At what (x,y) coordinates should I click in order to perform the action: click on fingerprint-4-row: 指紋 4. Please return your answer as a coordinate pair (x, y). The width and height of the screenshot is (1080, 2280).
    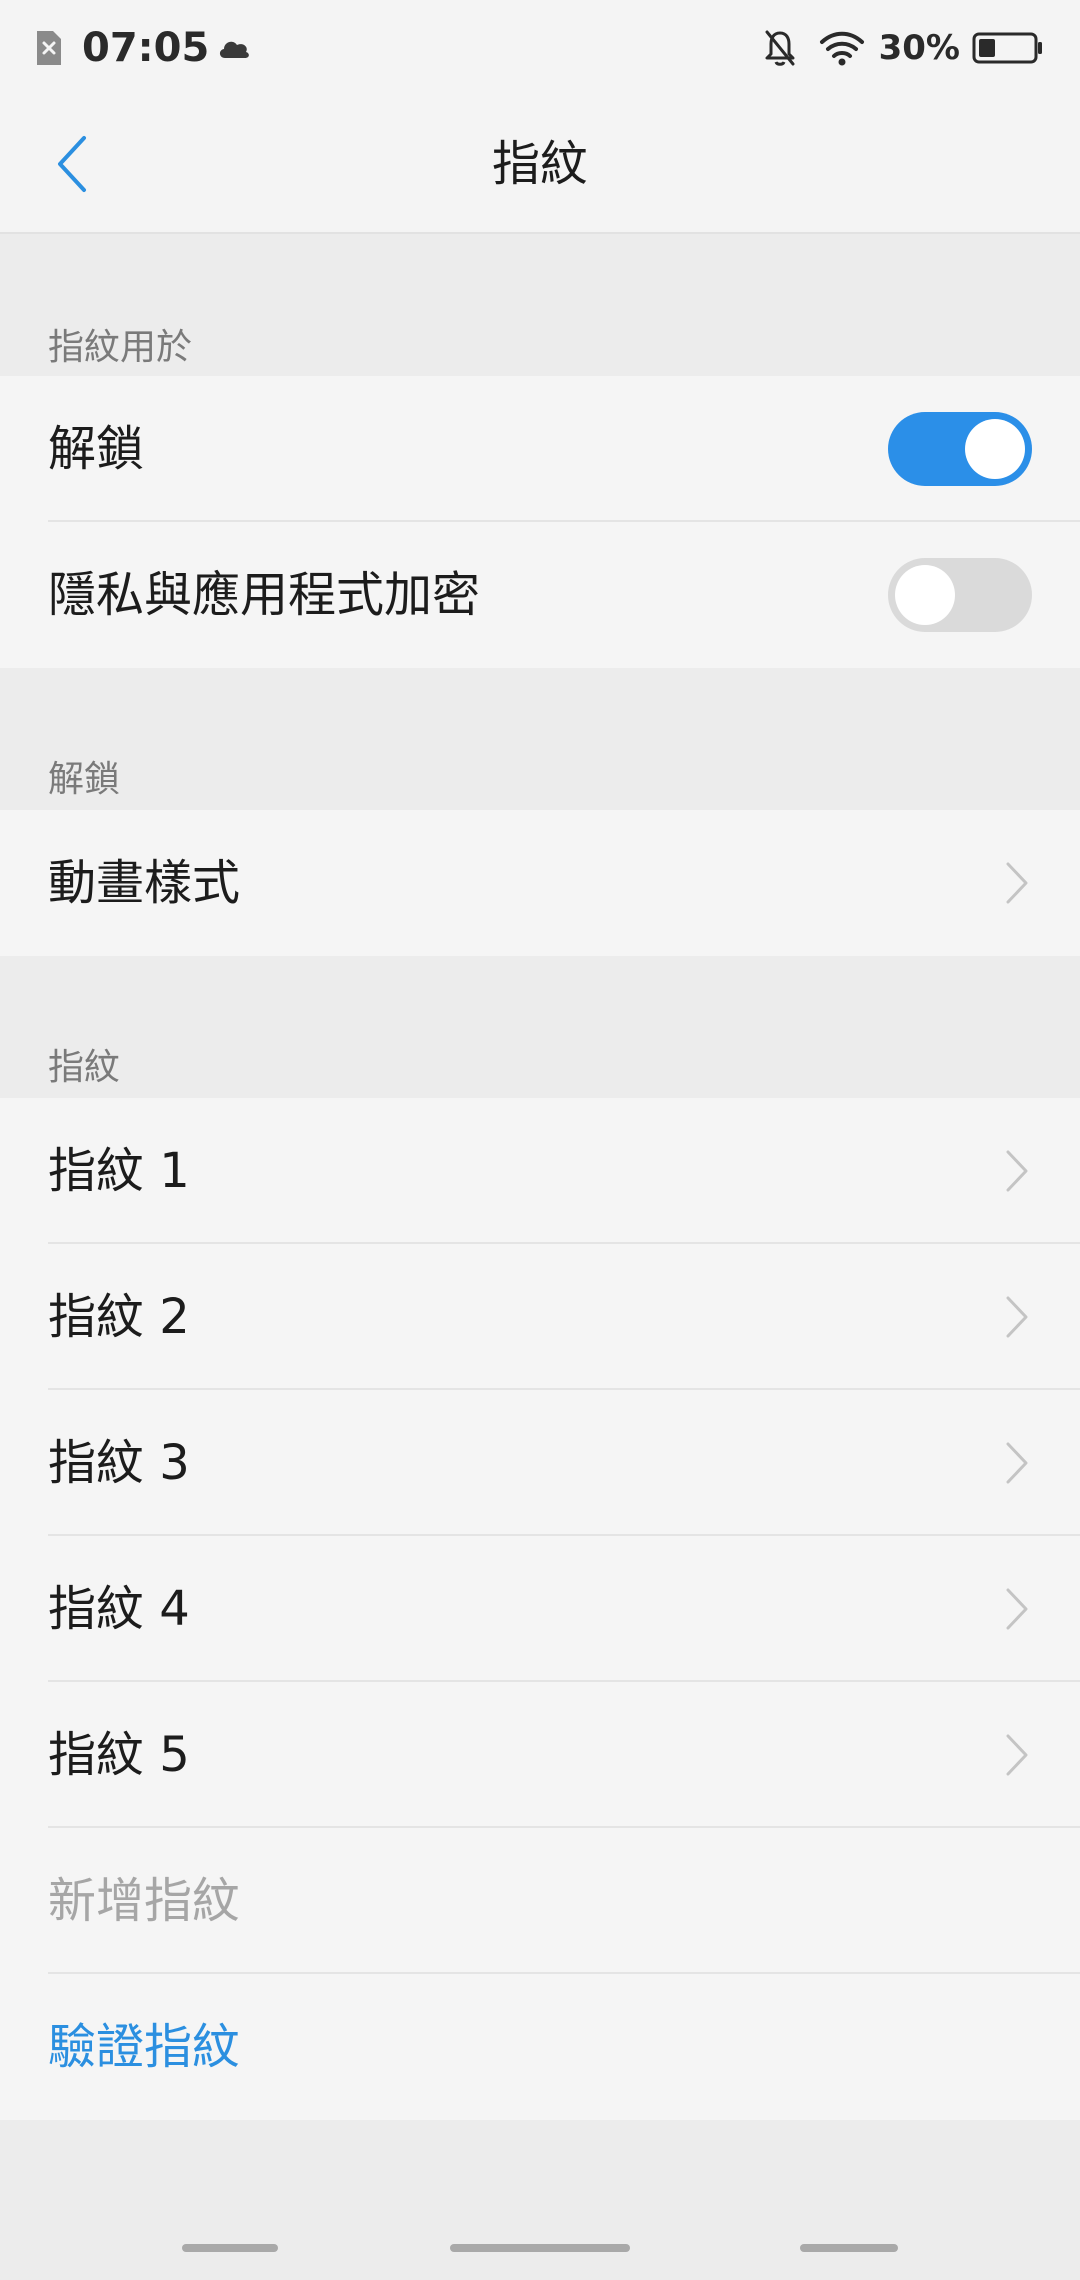
    Looking at the image, I should click on (540, 1609).